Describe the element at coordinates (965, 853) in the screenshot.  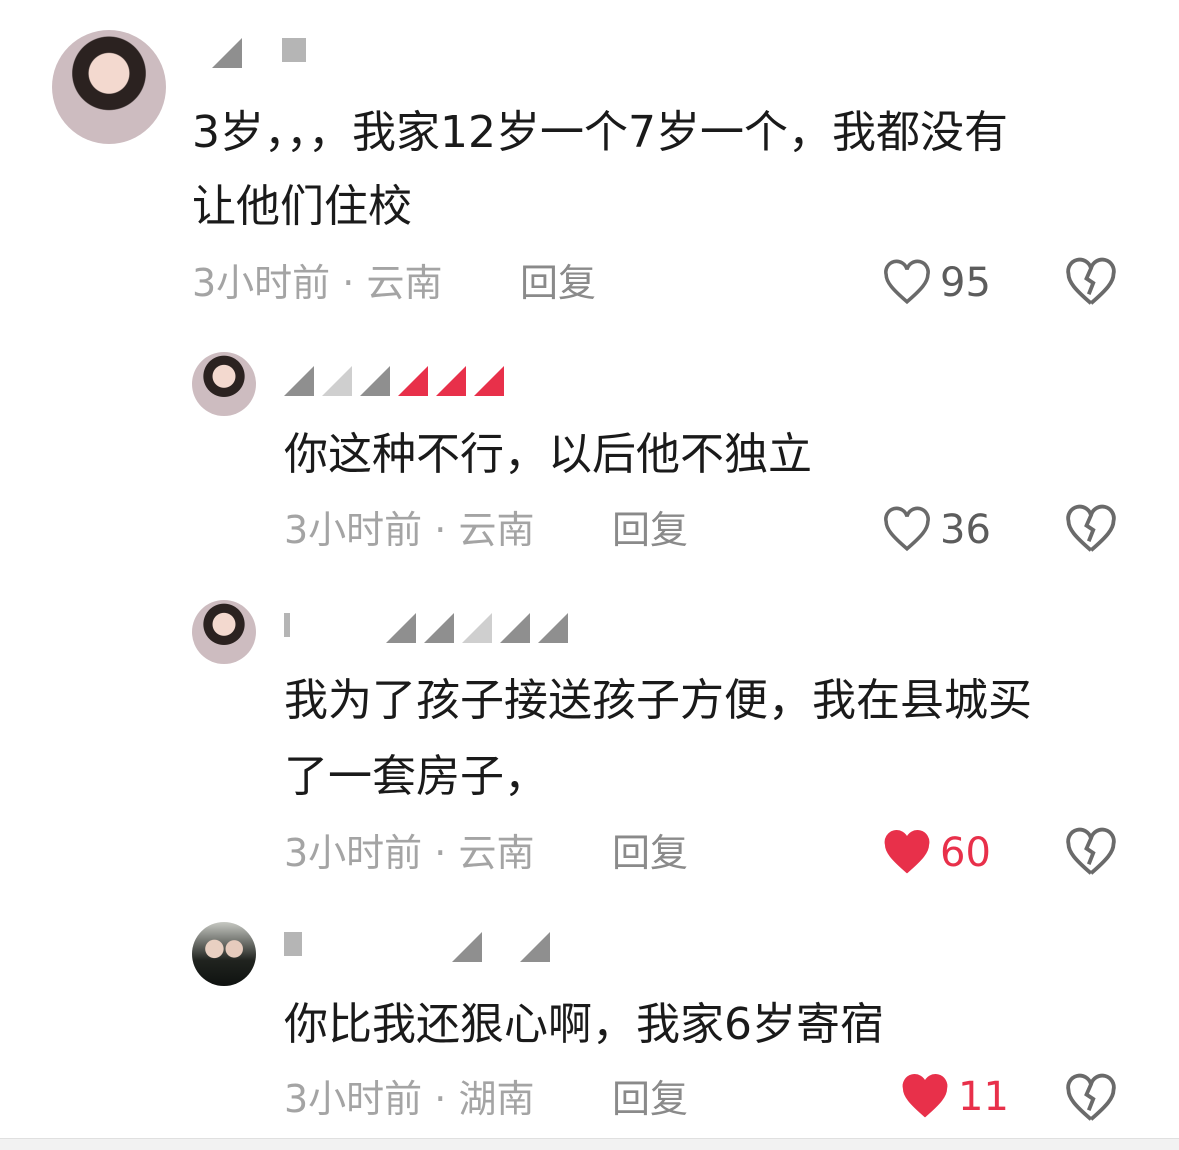
I see `like-count: 60` at that location.